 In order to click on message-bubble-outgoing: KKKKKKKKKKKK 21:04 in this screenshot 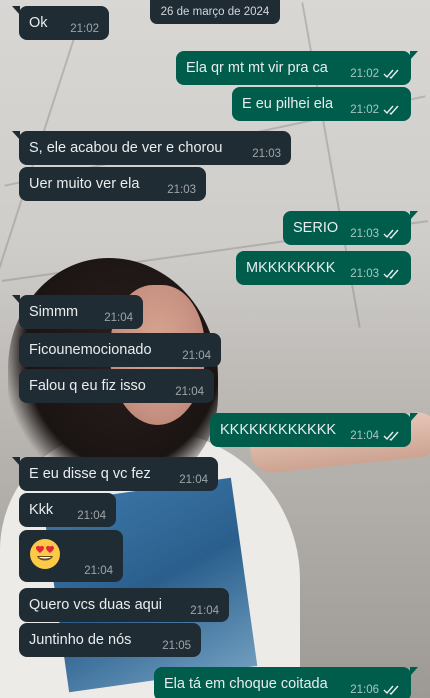, I will do `click(314, 430)`.